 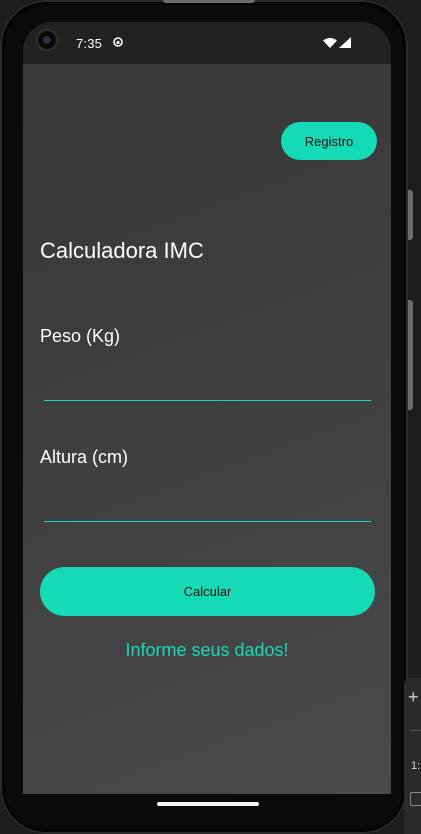 What do you see at coordinates (207, 385) in the screenshot?
I see `peso-input` at bounding box center [207, 385].